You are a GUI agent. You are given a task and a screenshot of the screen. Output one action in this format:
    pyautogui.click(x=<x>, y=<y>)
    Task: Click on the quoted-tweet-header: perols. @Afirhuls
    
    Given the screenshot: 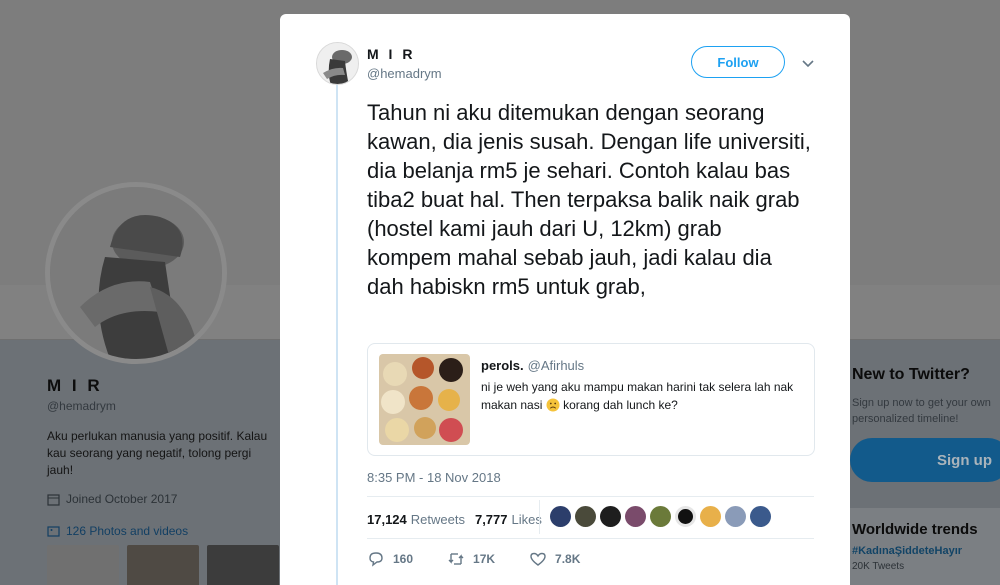 What is the action you would take?
    pyautogui.click(x=532, y=365)
    